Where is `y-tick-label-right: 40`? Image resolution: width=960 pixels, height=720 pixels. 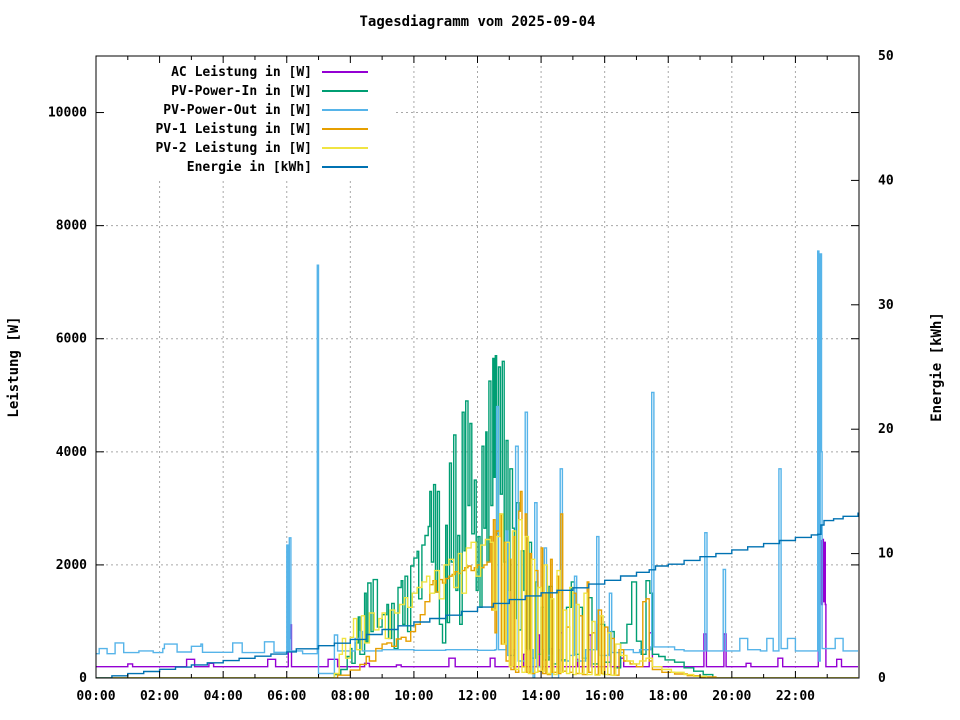
y-tick-label-right: 40 is located at coordinates (886, 180).